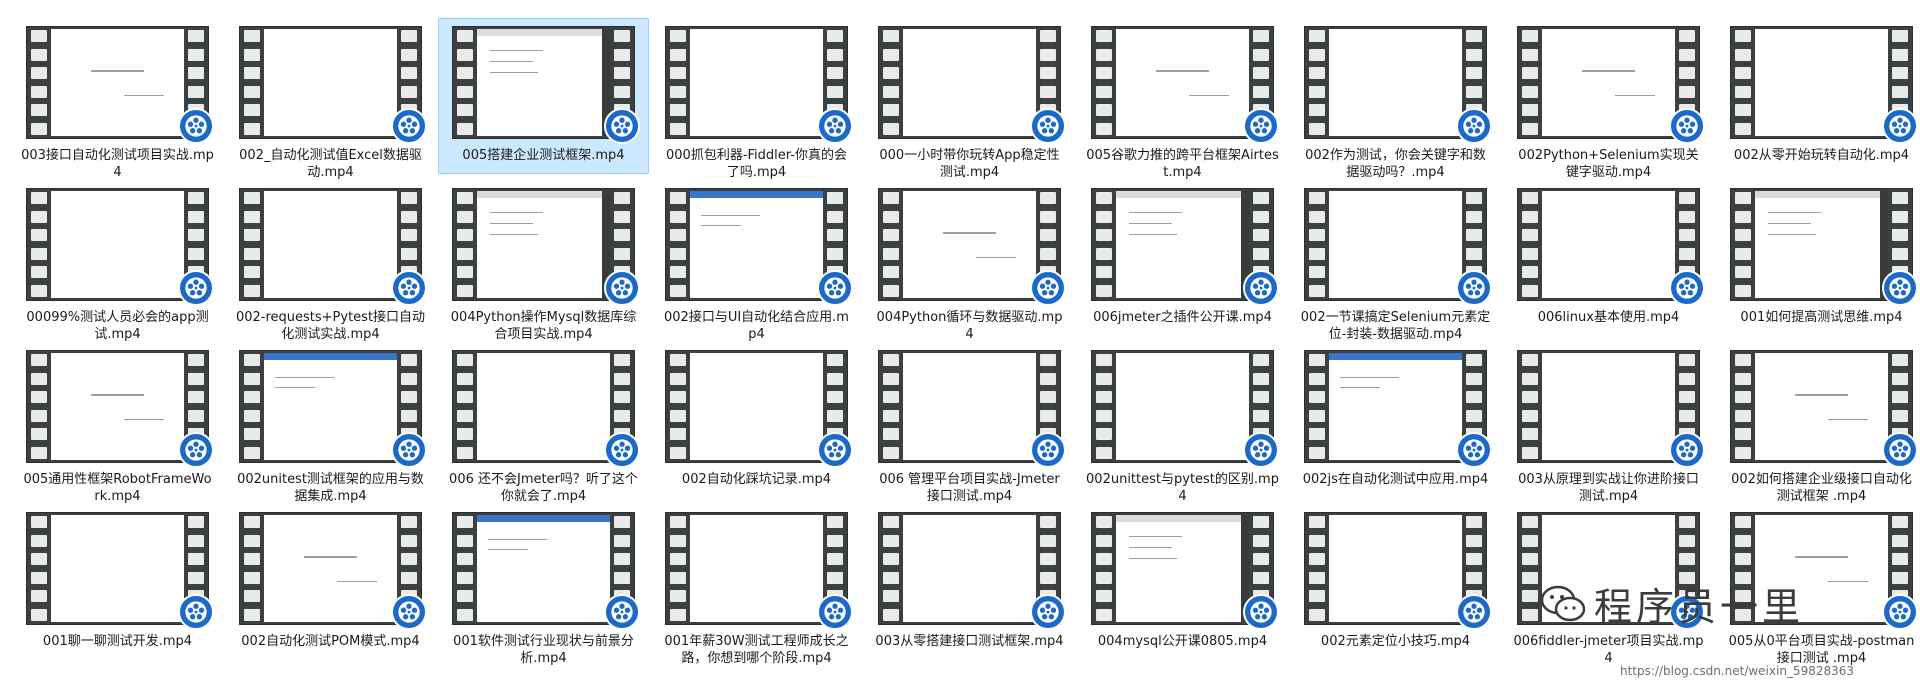 The image size is (1920, 691). I want to click on wechat-icon, so click(1563, 603).